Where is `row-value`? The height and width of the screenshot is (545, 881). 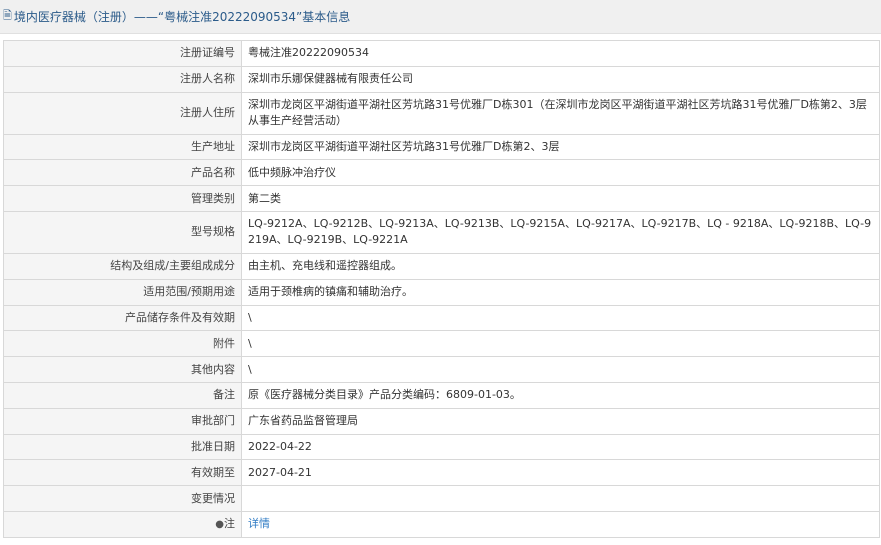
row-value is located at coordinates (560, 498).